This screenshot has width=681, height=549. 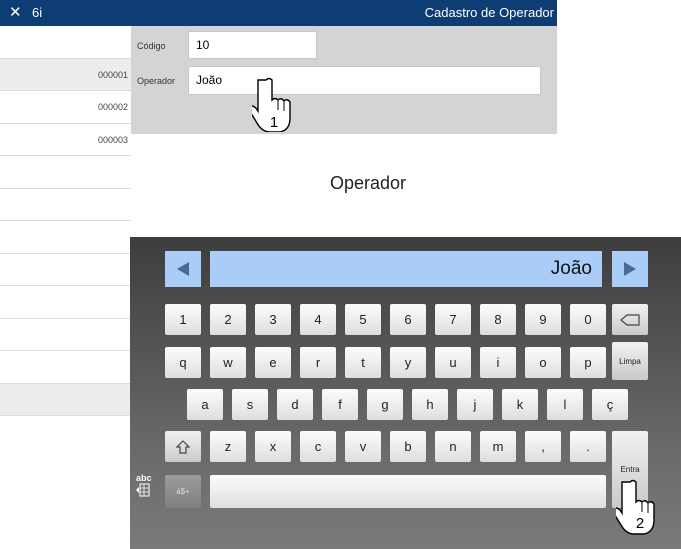 I want to click on key-o: o, so click(x=543, y=362).